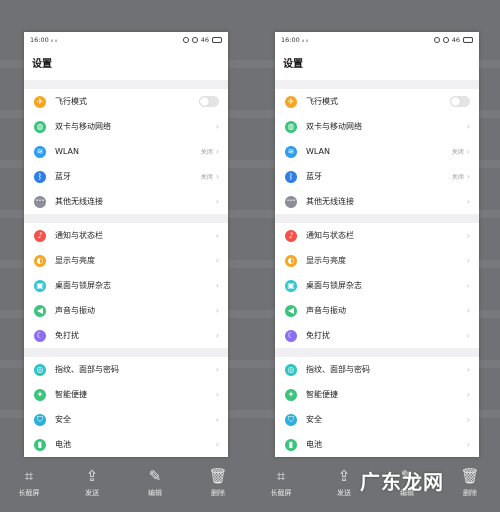  What do you see at coordinates (40, 369) in the screenshot?
I see `fingerprint-icon: ◎` at bounding box center [40, 369].